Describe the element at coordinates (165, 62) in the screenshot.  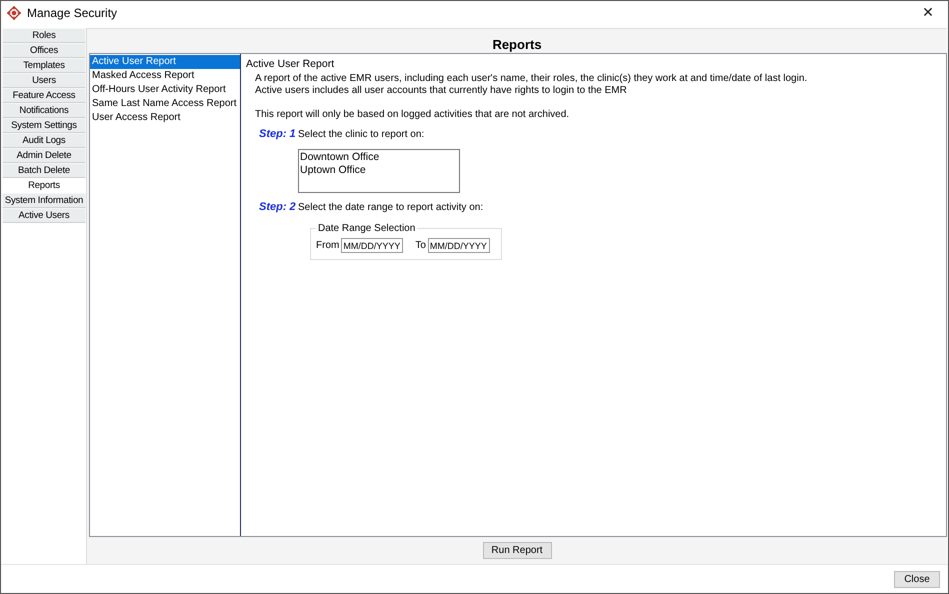
I see `report-item: Active User Report` at that location.